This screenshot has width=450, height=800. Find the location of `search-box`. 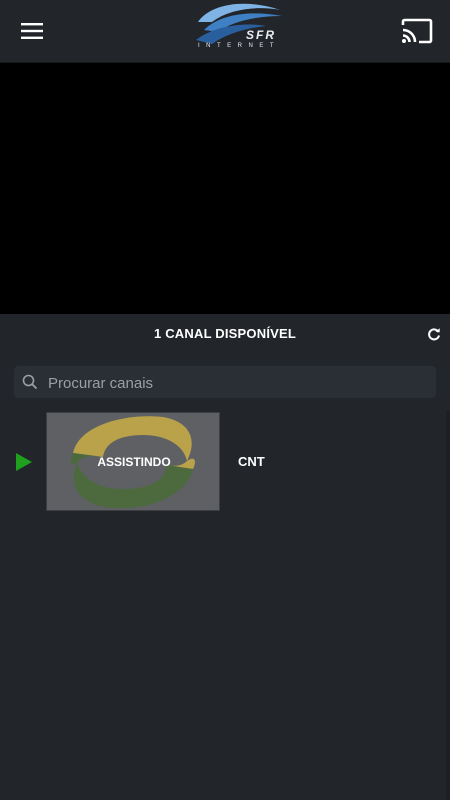

search-box is located at coordinates (225, 383).